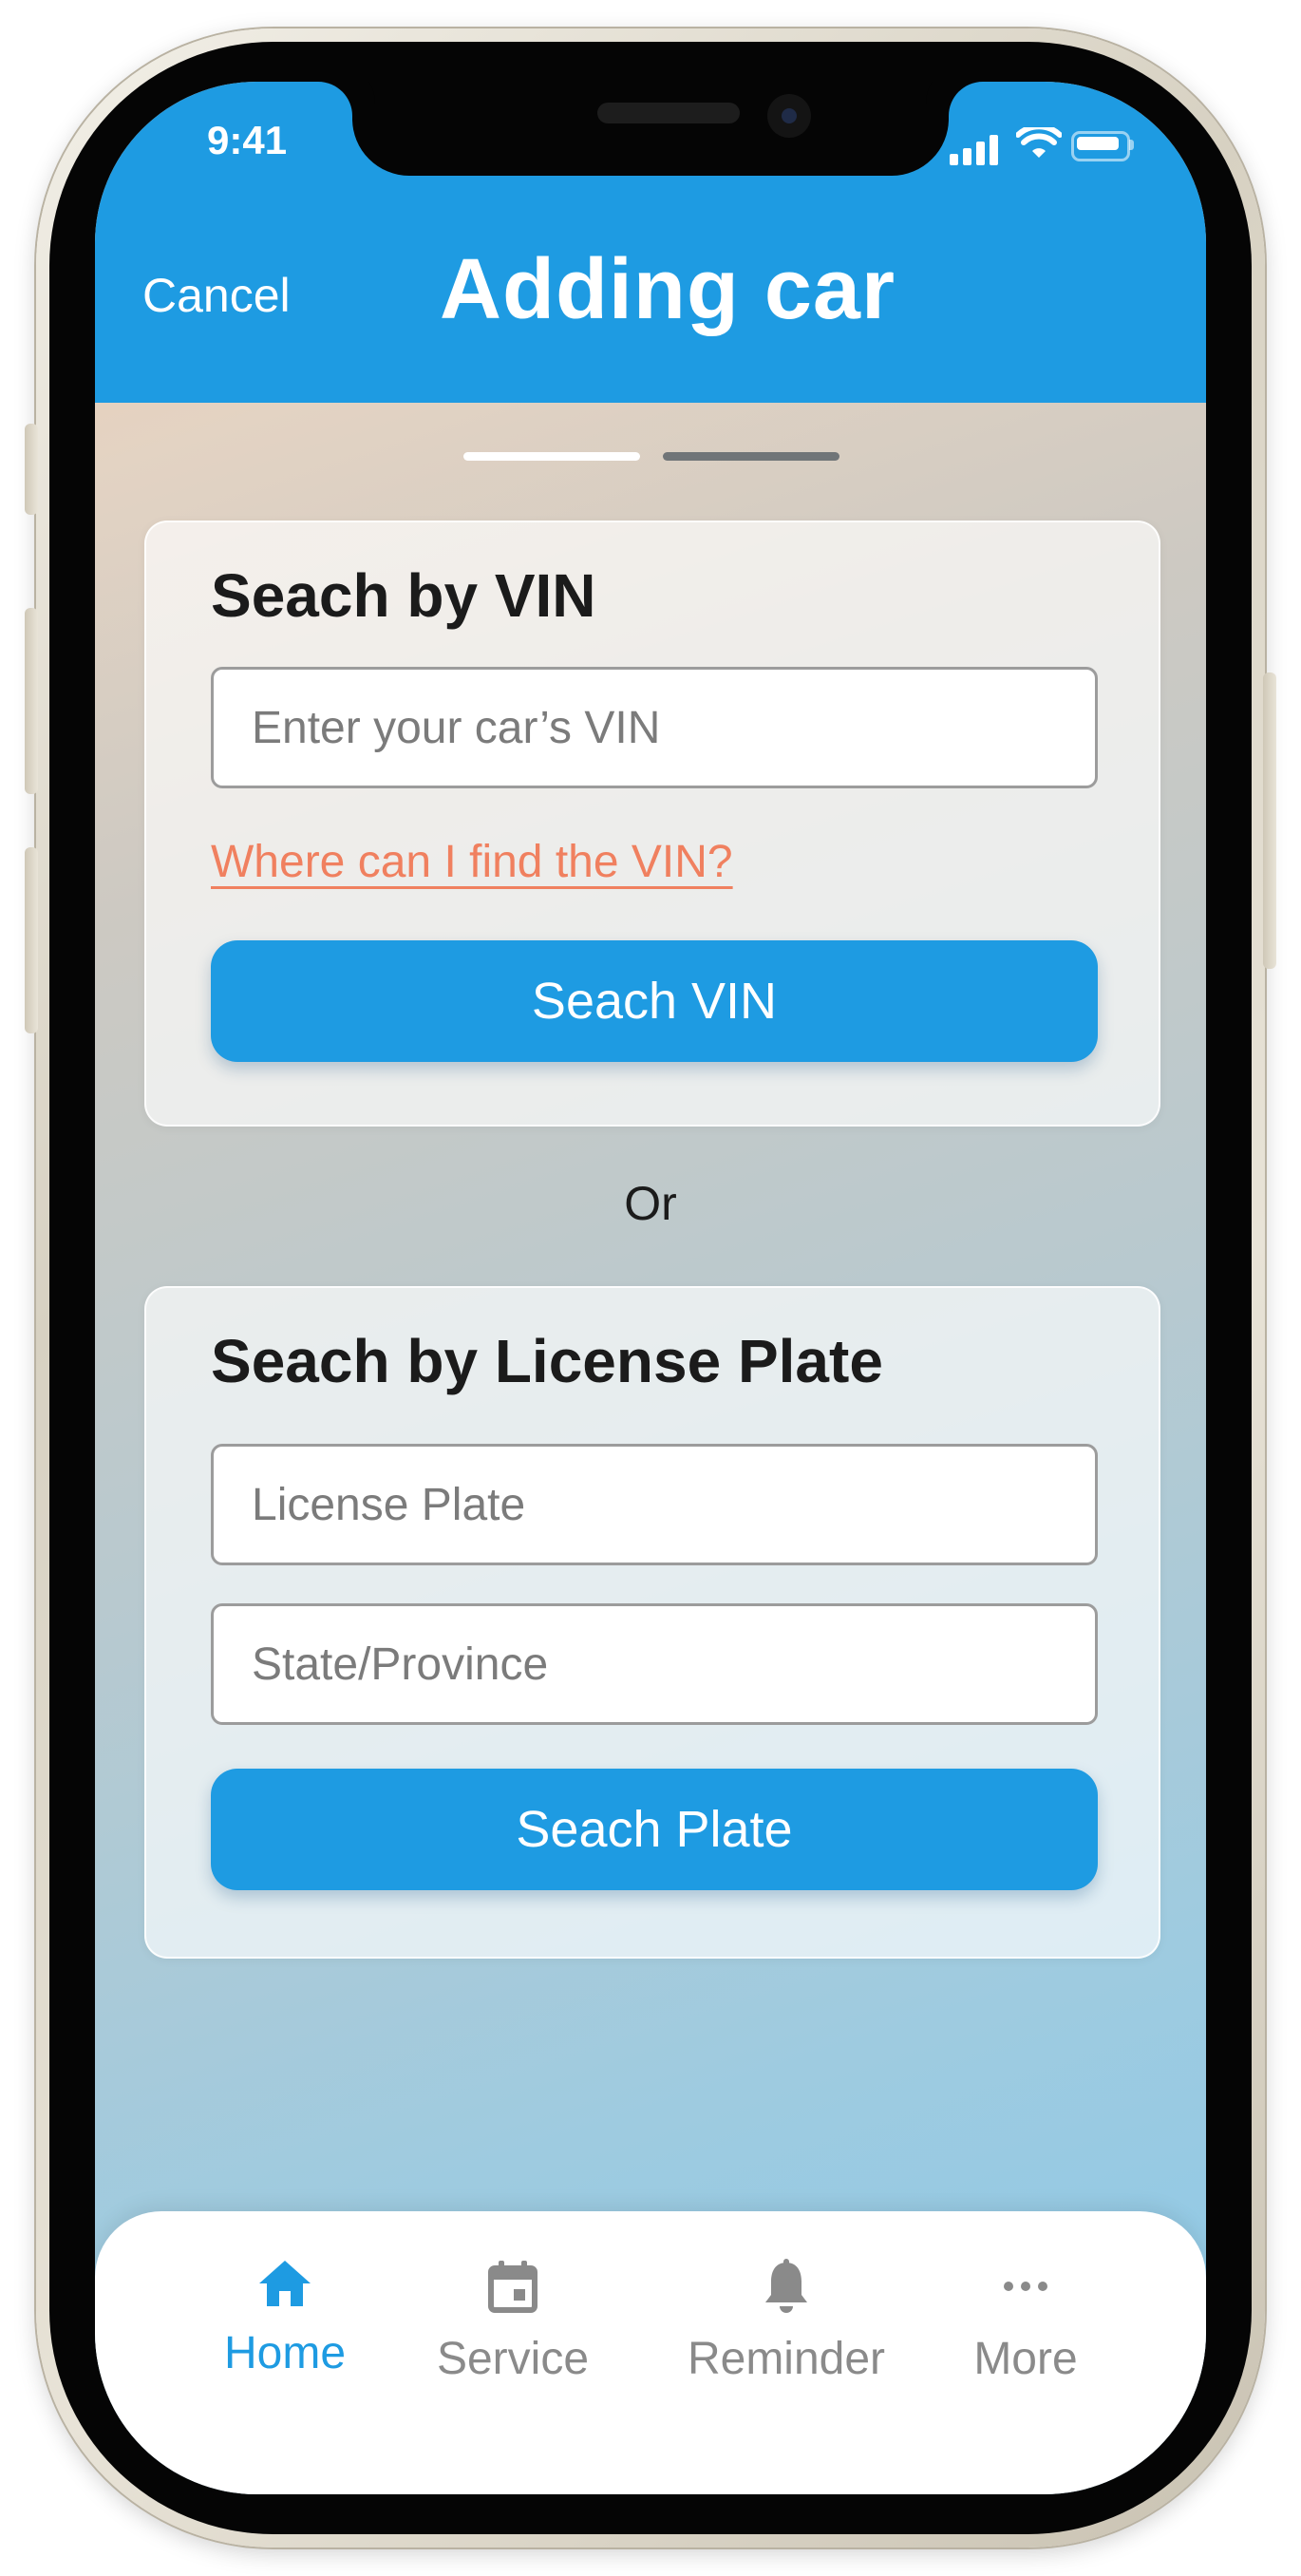 Image resolution: width=1301 pixels, height=2576 pixels. Describe the element at coordinates (786, 2359) in the screenshot. I see `tab-reminder-label: Reminder` at that location.